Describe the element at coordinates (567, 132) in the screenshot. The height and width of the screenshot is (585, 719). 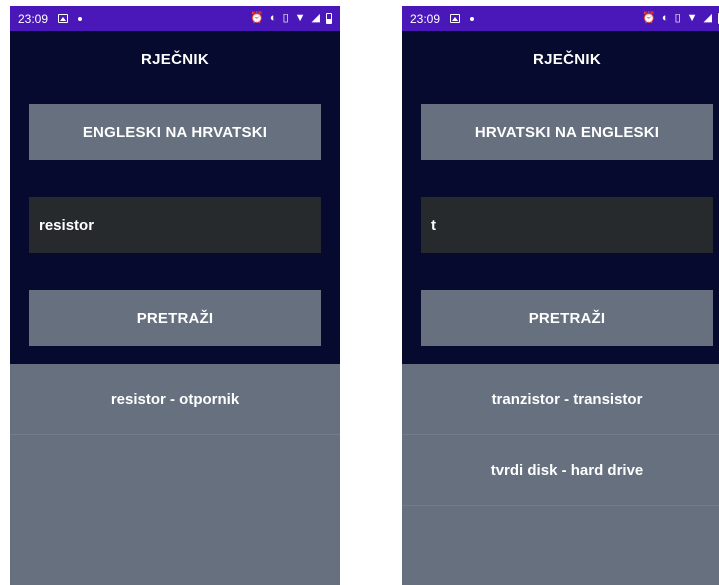
I see `translation-direction-button: HRVATSKI NA ENGLESKI` at that location.